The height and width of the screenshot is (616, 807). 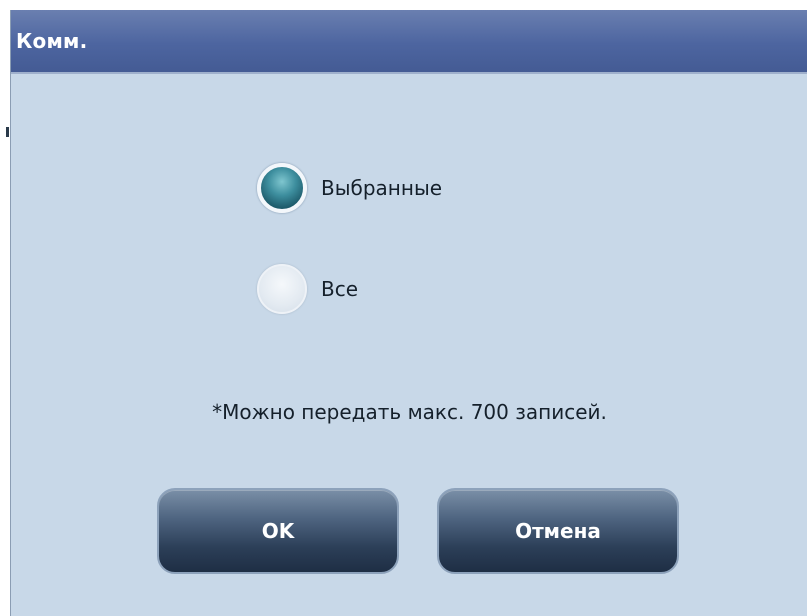 What do you see at coordinates (282, 188) in the screenshot?
I see `radio-selected-icon` at bounding box center [282, 188].